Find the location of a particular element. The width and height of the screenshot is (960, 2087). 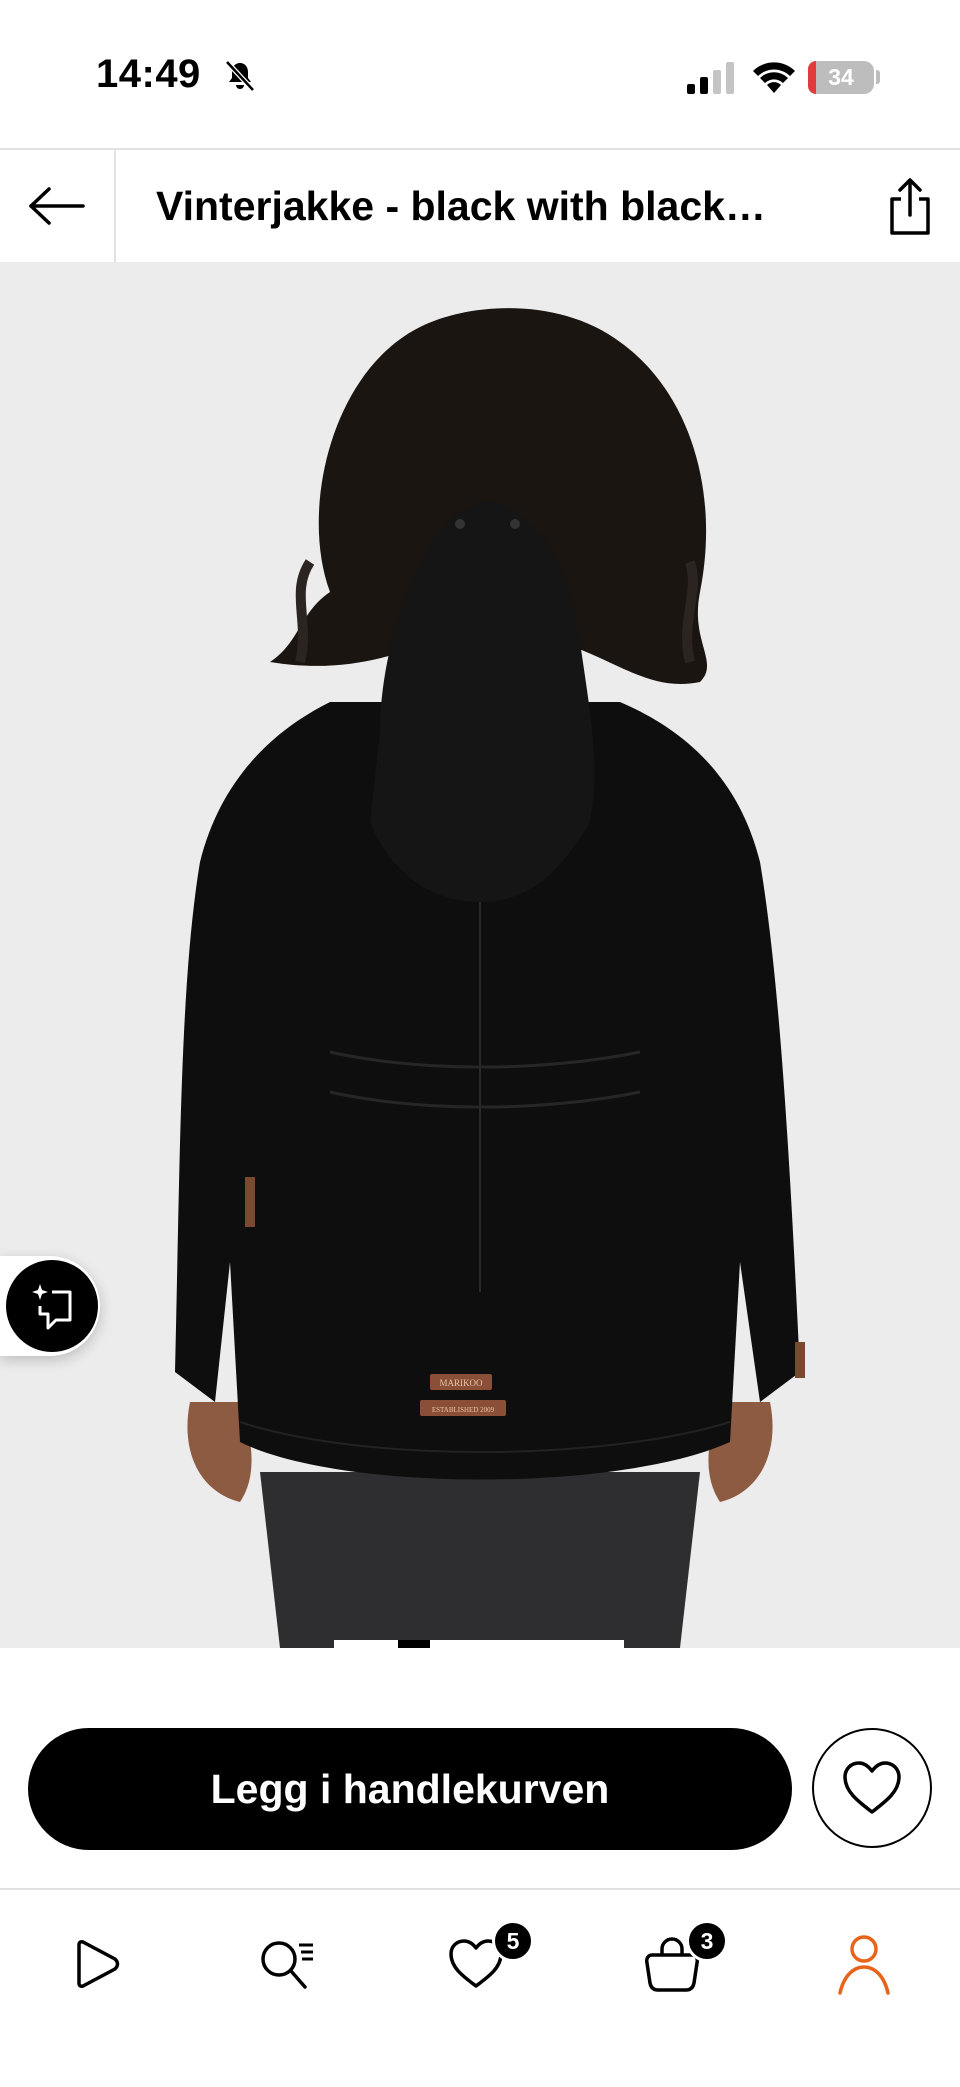

share-icon is located at coordinates (910, 206).